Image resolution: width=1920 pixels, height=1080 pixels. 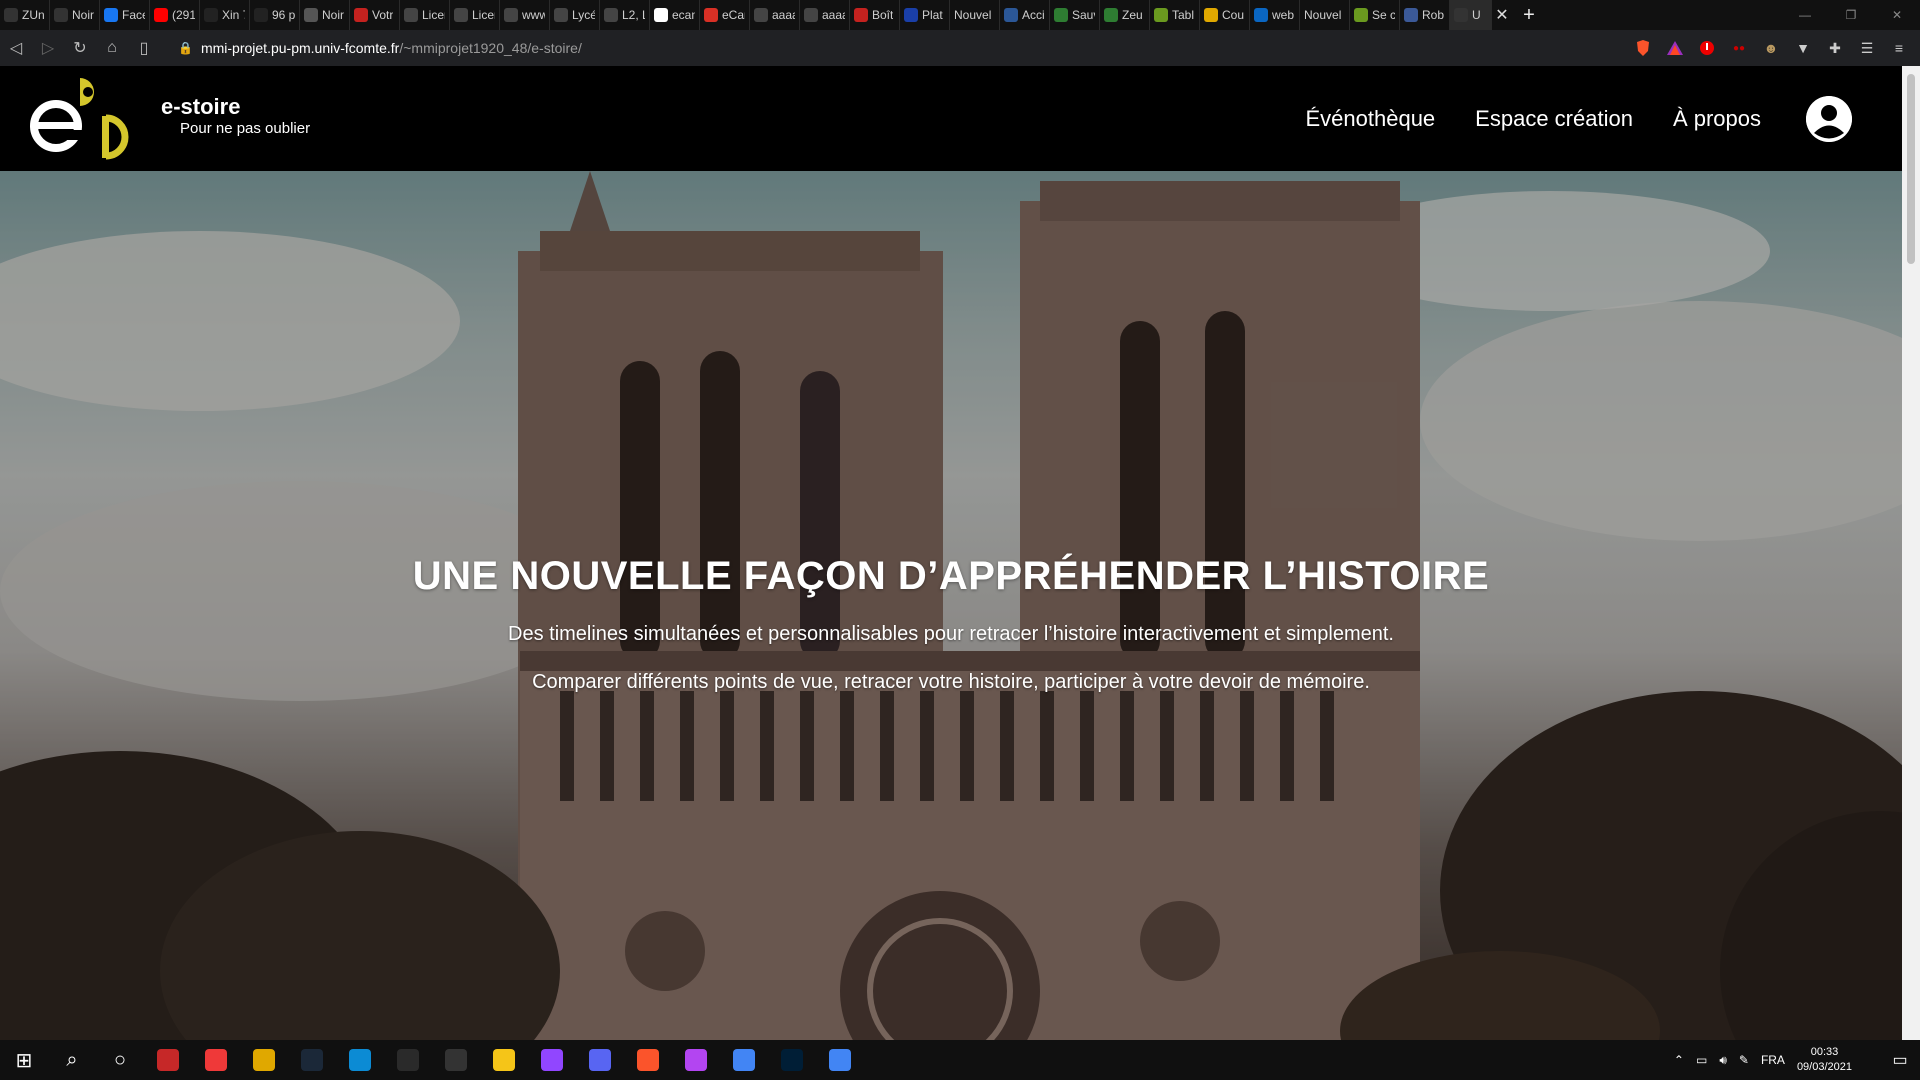 I want to click on taskbar-cortana: ○, so click(x=120, y=1060).